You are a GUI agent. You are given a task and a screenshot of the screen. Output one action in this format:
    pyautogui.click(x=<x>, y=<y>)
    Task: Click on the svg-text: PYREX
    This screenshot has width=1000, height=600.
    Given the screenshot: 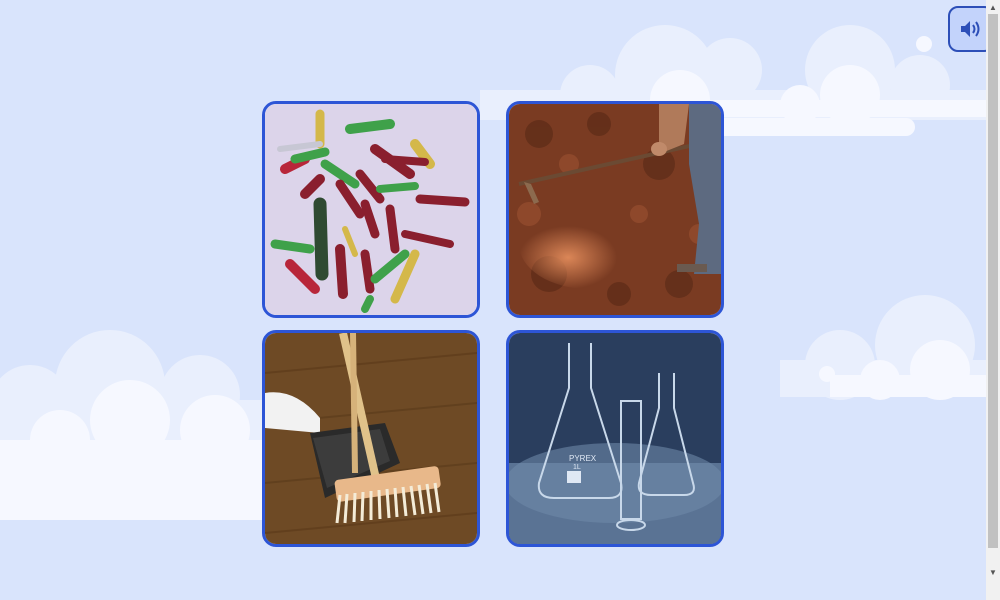 What is the action you would take?
    pyautogui.click(x=583, y=458)
    